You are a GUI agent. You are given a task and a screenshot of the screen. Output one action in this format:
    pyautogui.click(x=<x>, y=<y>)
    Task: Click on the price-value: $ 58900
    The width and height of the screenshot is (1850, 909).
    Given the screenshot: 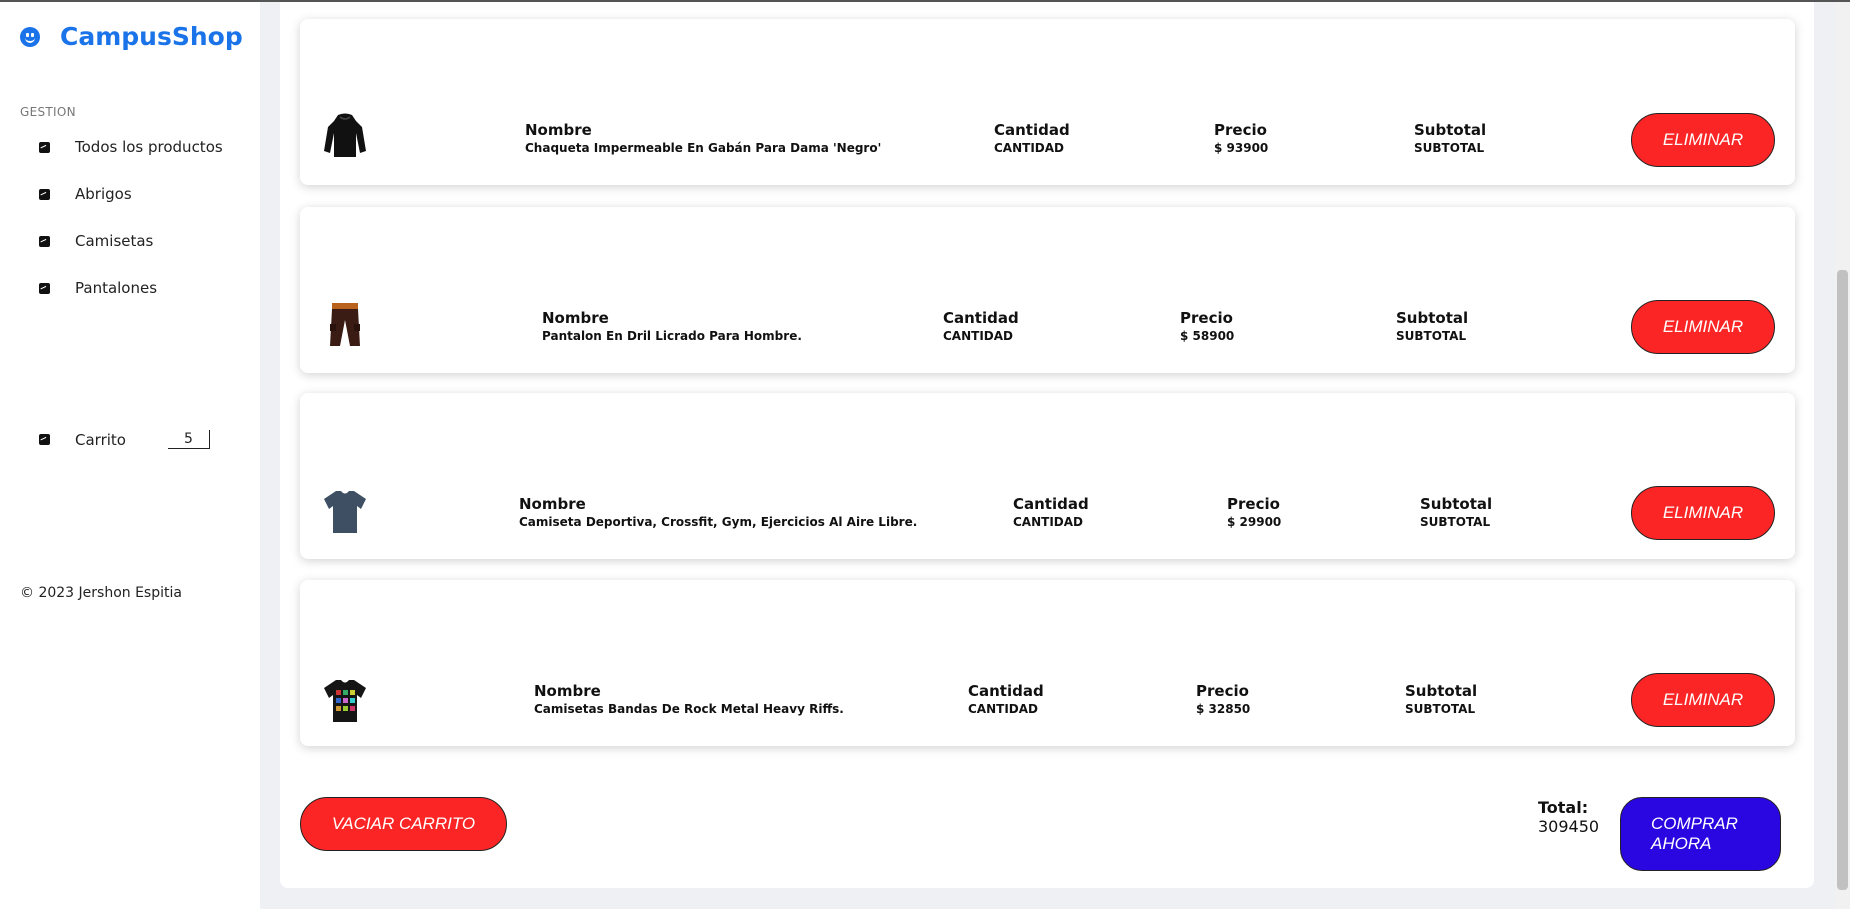 What is the action you would take?
    pyautogui.click(x=1207, y=336)
    